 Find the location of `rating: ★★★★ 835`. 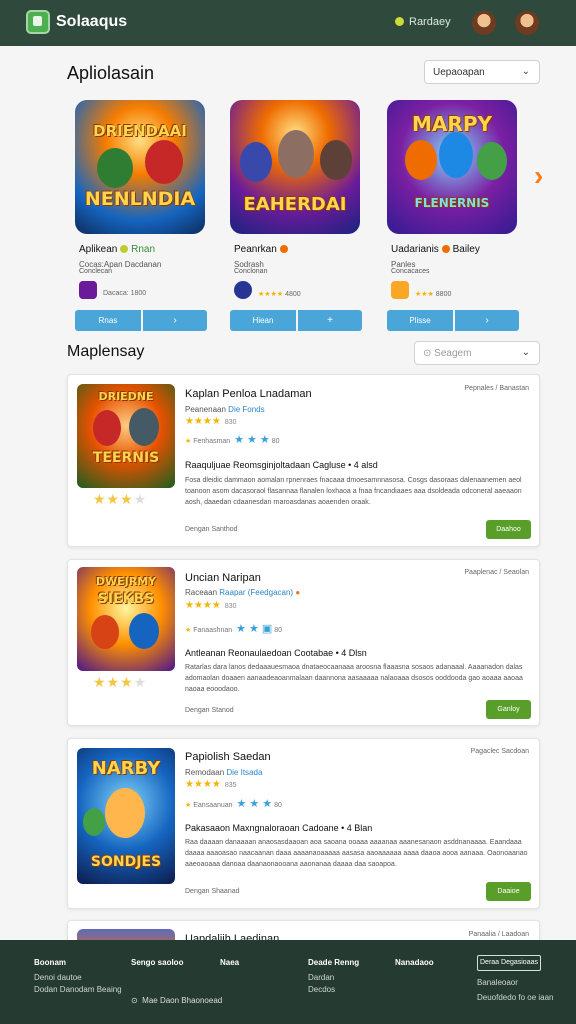

rating: ★★★★ 835 is located at coordinates (211, 784).